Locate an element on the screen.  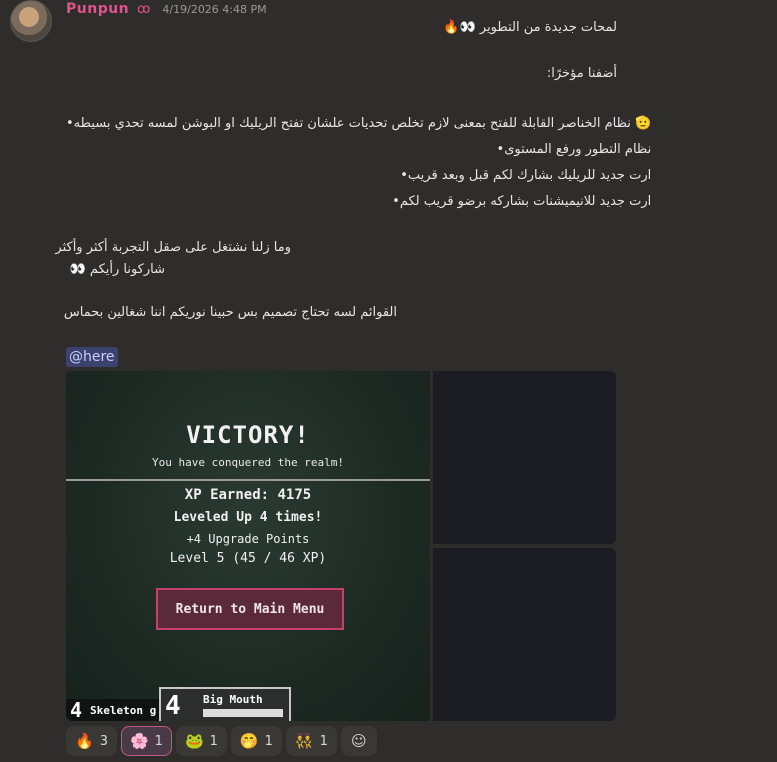
add-reaction-button: ☺ is located at coordinates (358, 741).